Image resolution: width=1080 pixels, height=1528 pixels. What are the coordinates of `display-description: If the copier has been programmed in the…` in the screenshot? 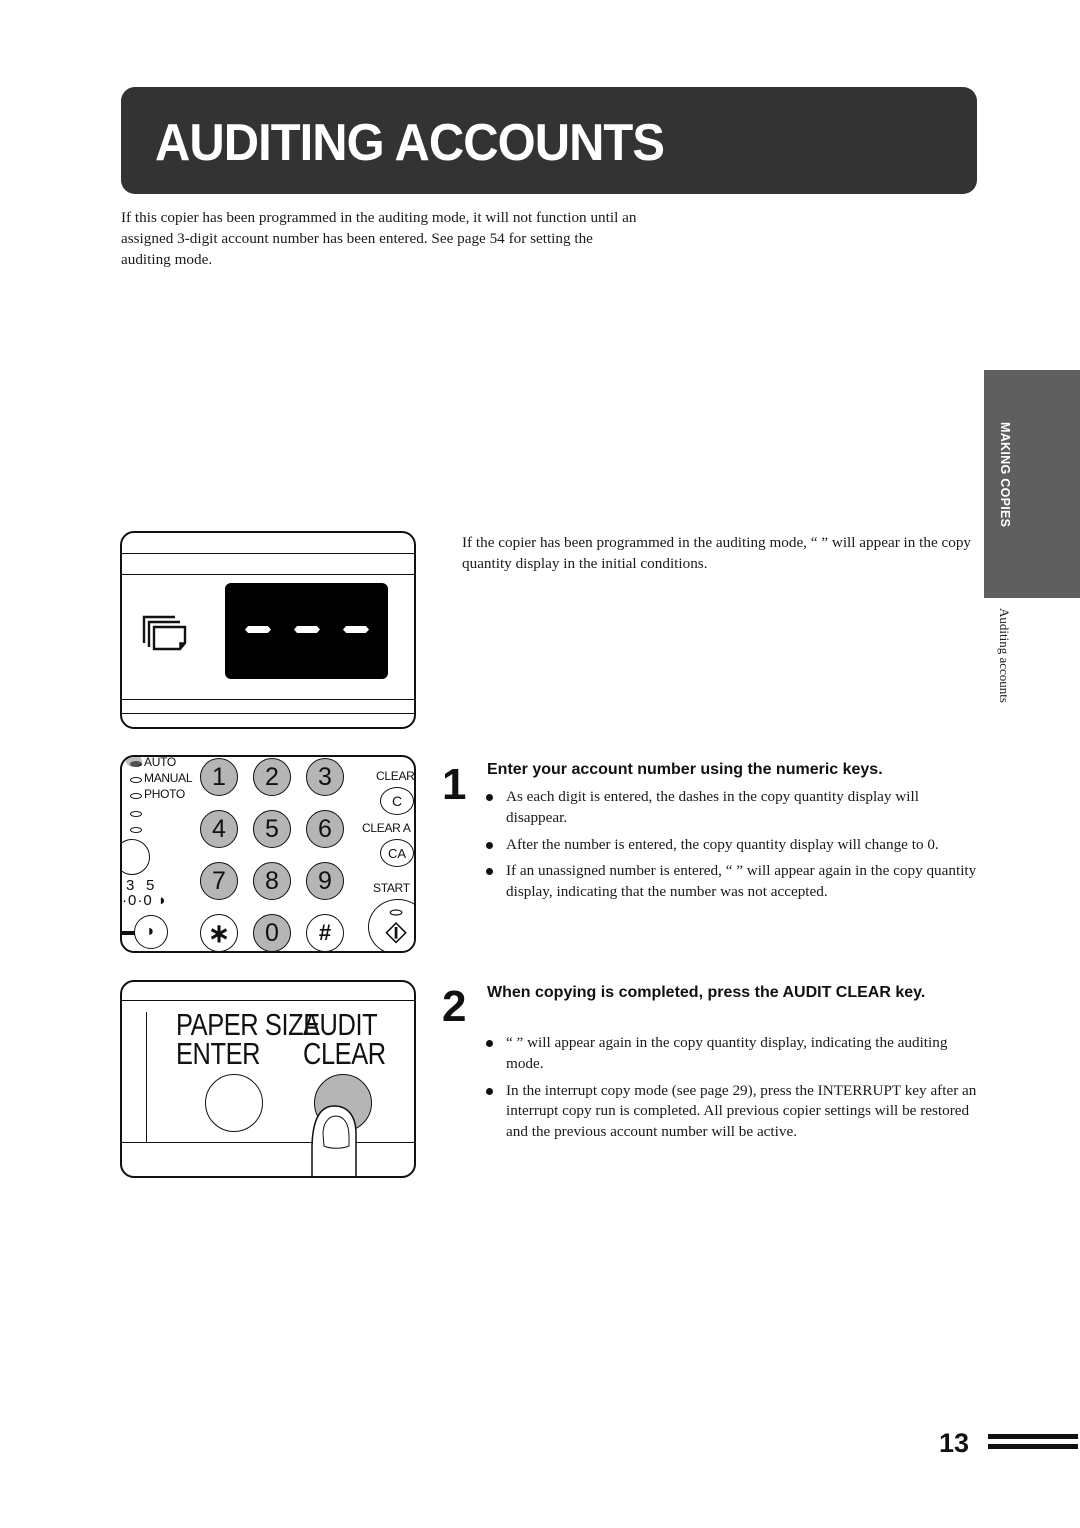 It's located at (717, 553).